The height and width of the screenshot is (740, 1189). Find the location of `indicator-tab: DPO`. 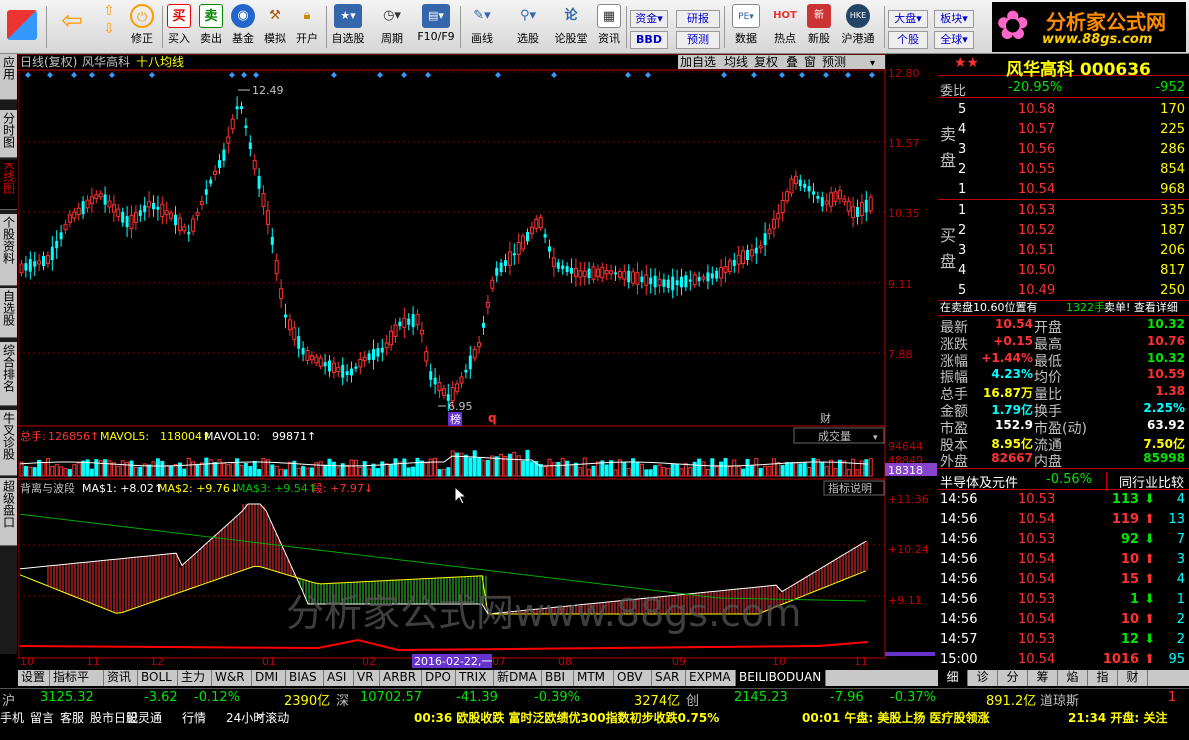

indicator-tab: DPO is located at coordinates (439, 678).